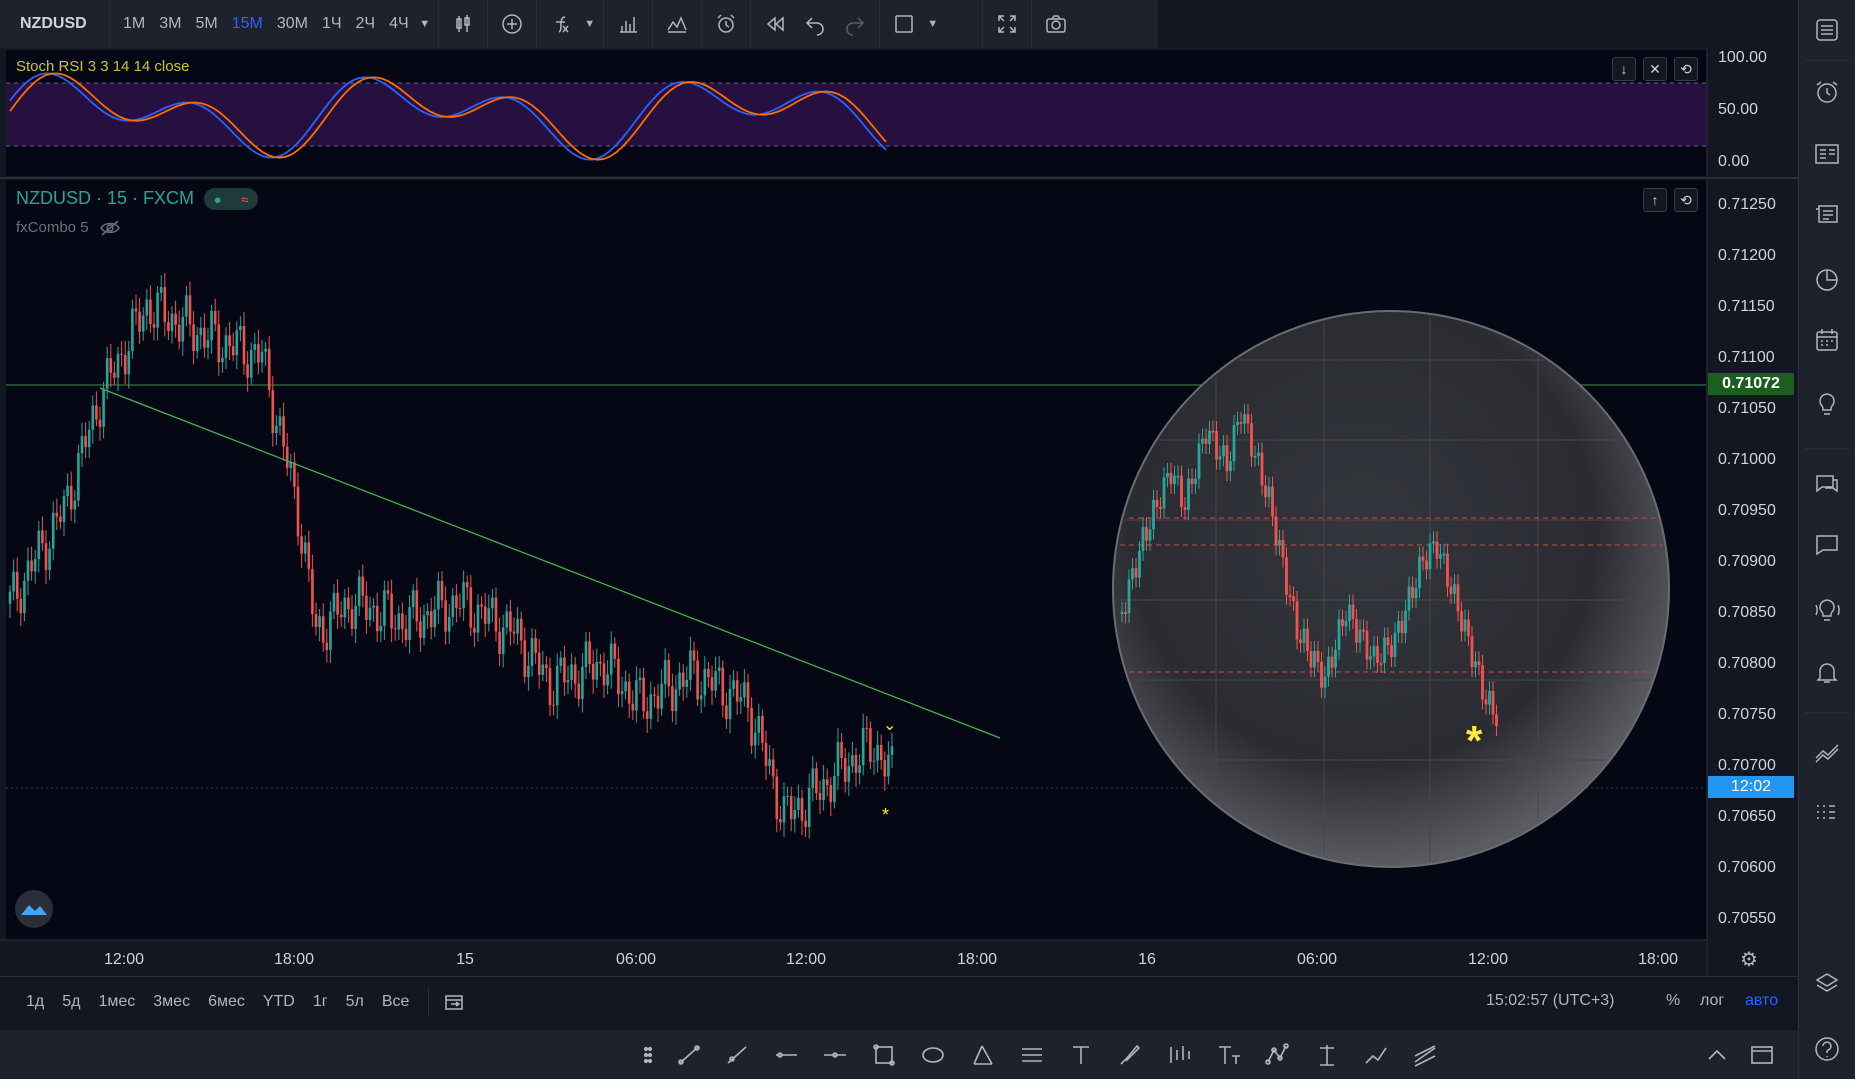 The image size is (1855, 1079). I want to click on messages-icon, so click(1827, 544).